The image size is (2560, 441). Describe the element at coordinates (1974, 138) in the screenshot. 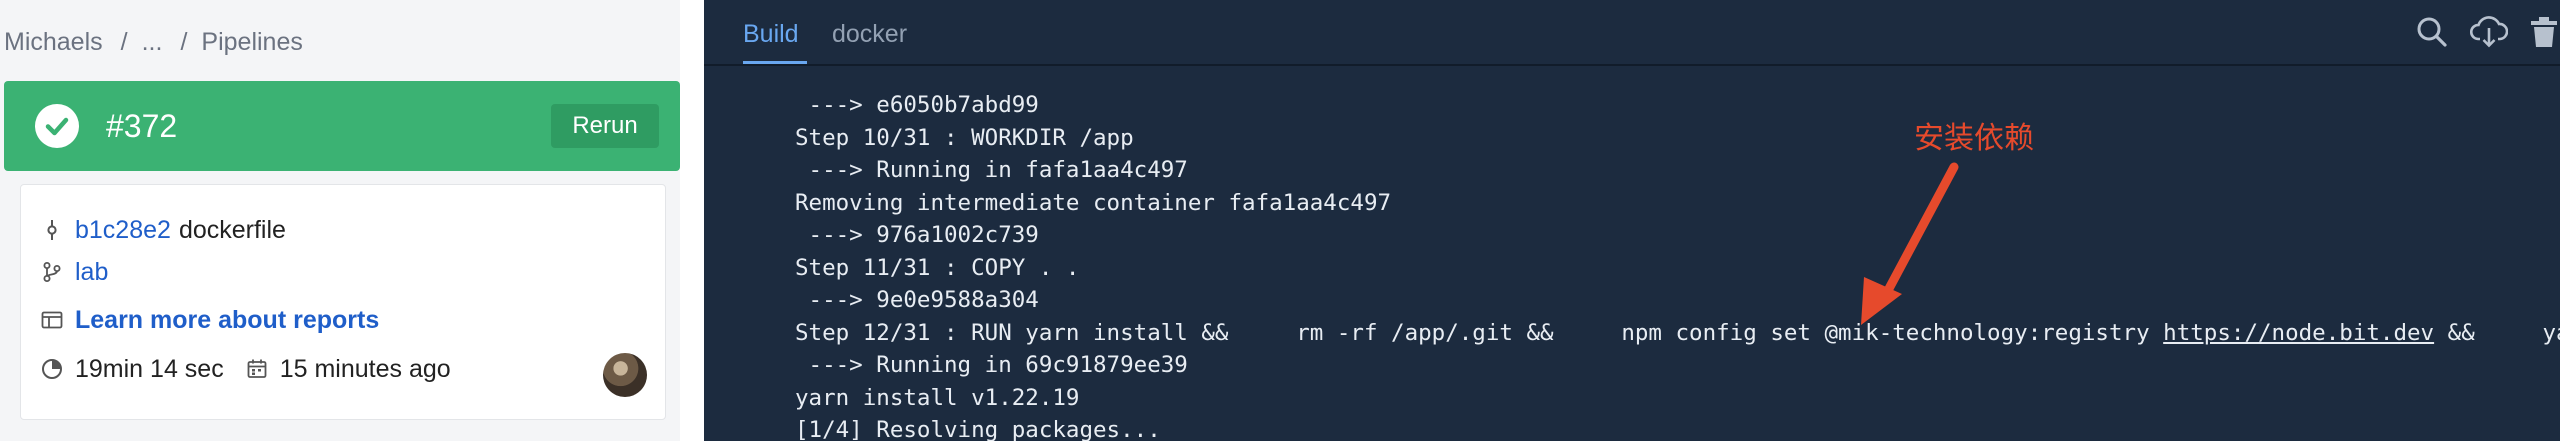

I see `annotation-label: 安装依赖` at that location.